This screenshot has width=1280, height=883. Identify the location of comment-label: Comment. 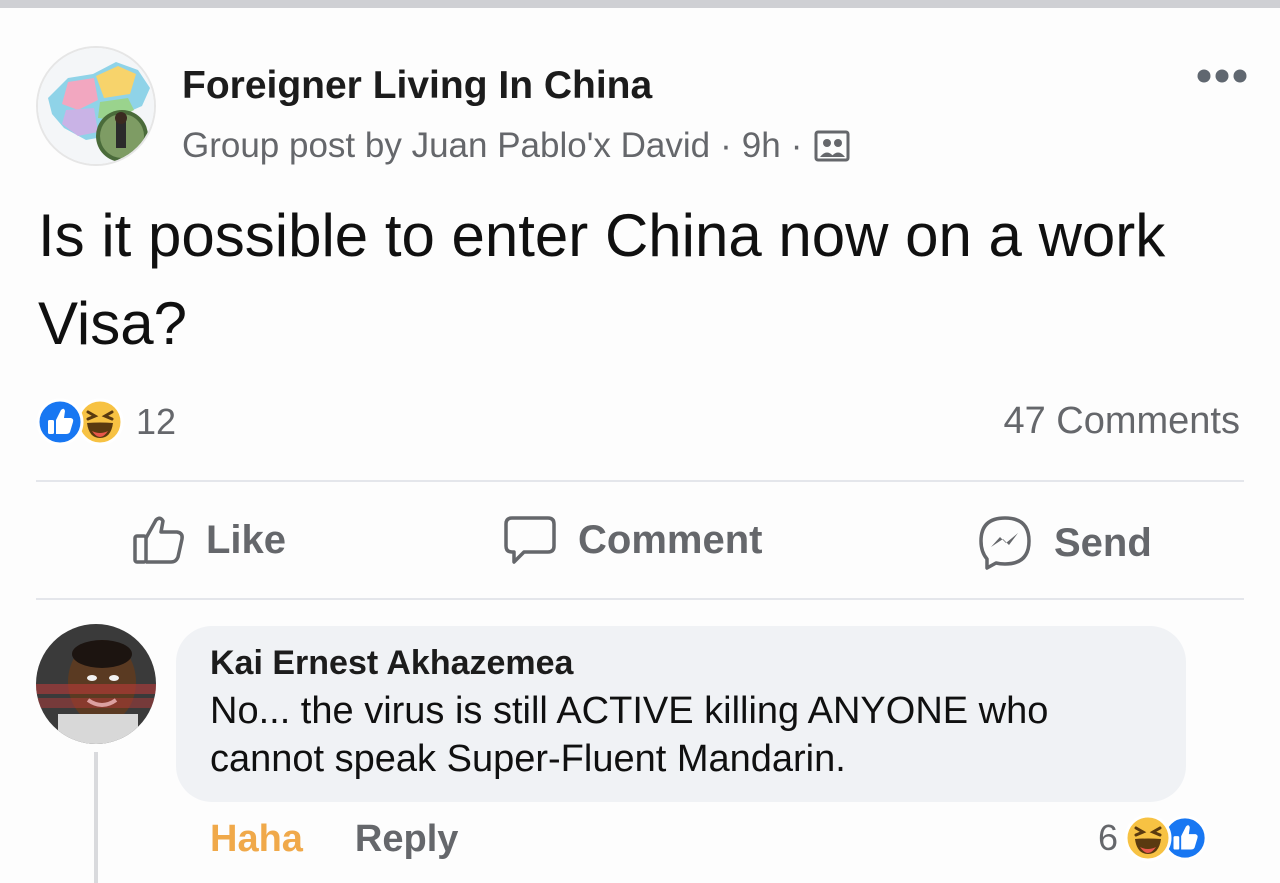
(670, 539).